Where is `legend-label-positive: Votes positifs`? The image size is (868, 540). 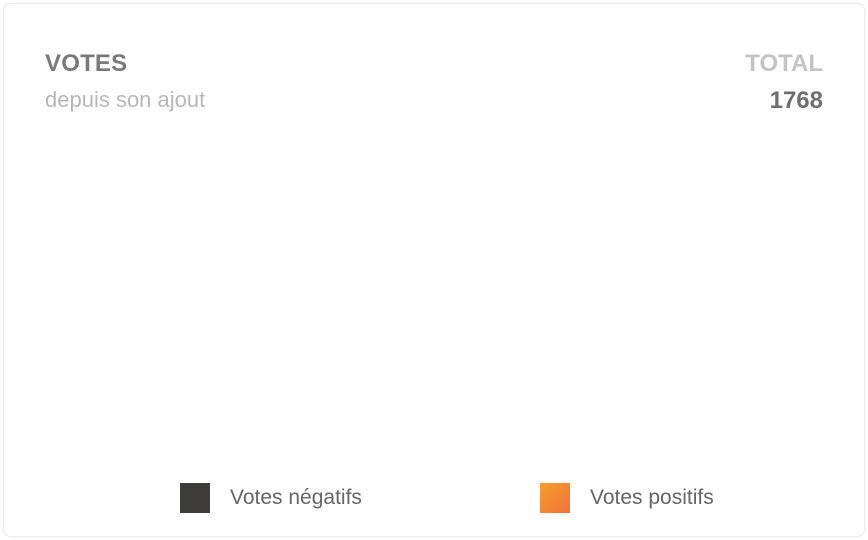 legend-label-positive: Votes positifs is located at coordinates (652, 497).